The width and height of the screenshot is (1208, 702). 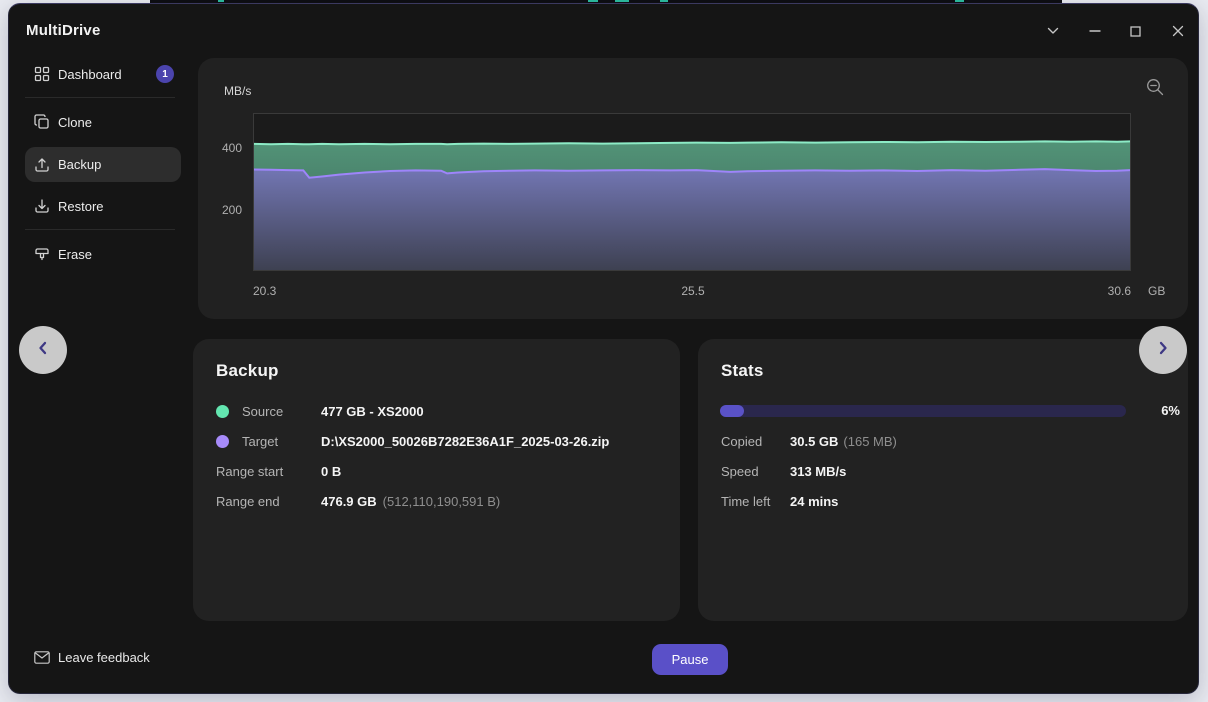 What do you see at coordinates (103, 164) in the screenshot?
I see `sidebar-item-backup: Backup` at bounding box center [103, 164].